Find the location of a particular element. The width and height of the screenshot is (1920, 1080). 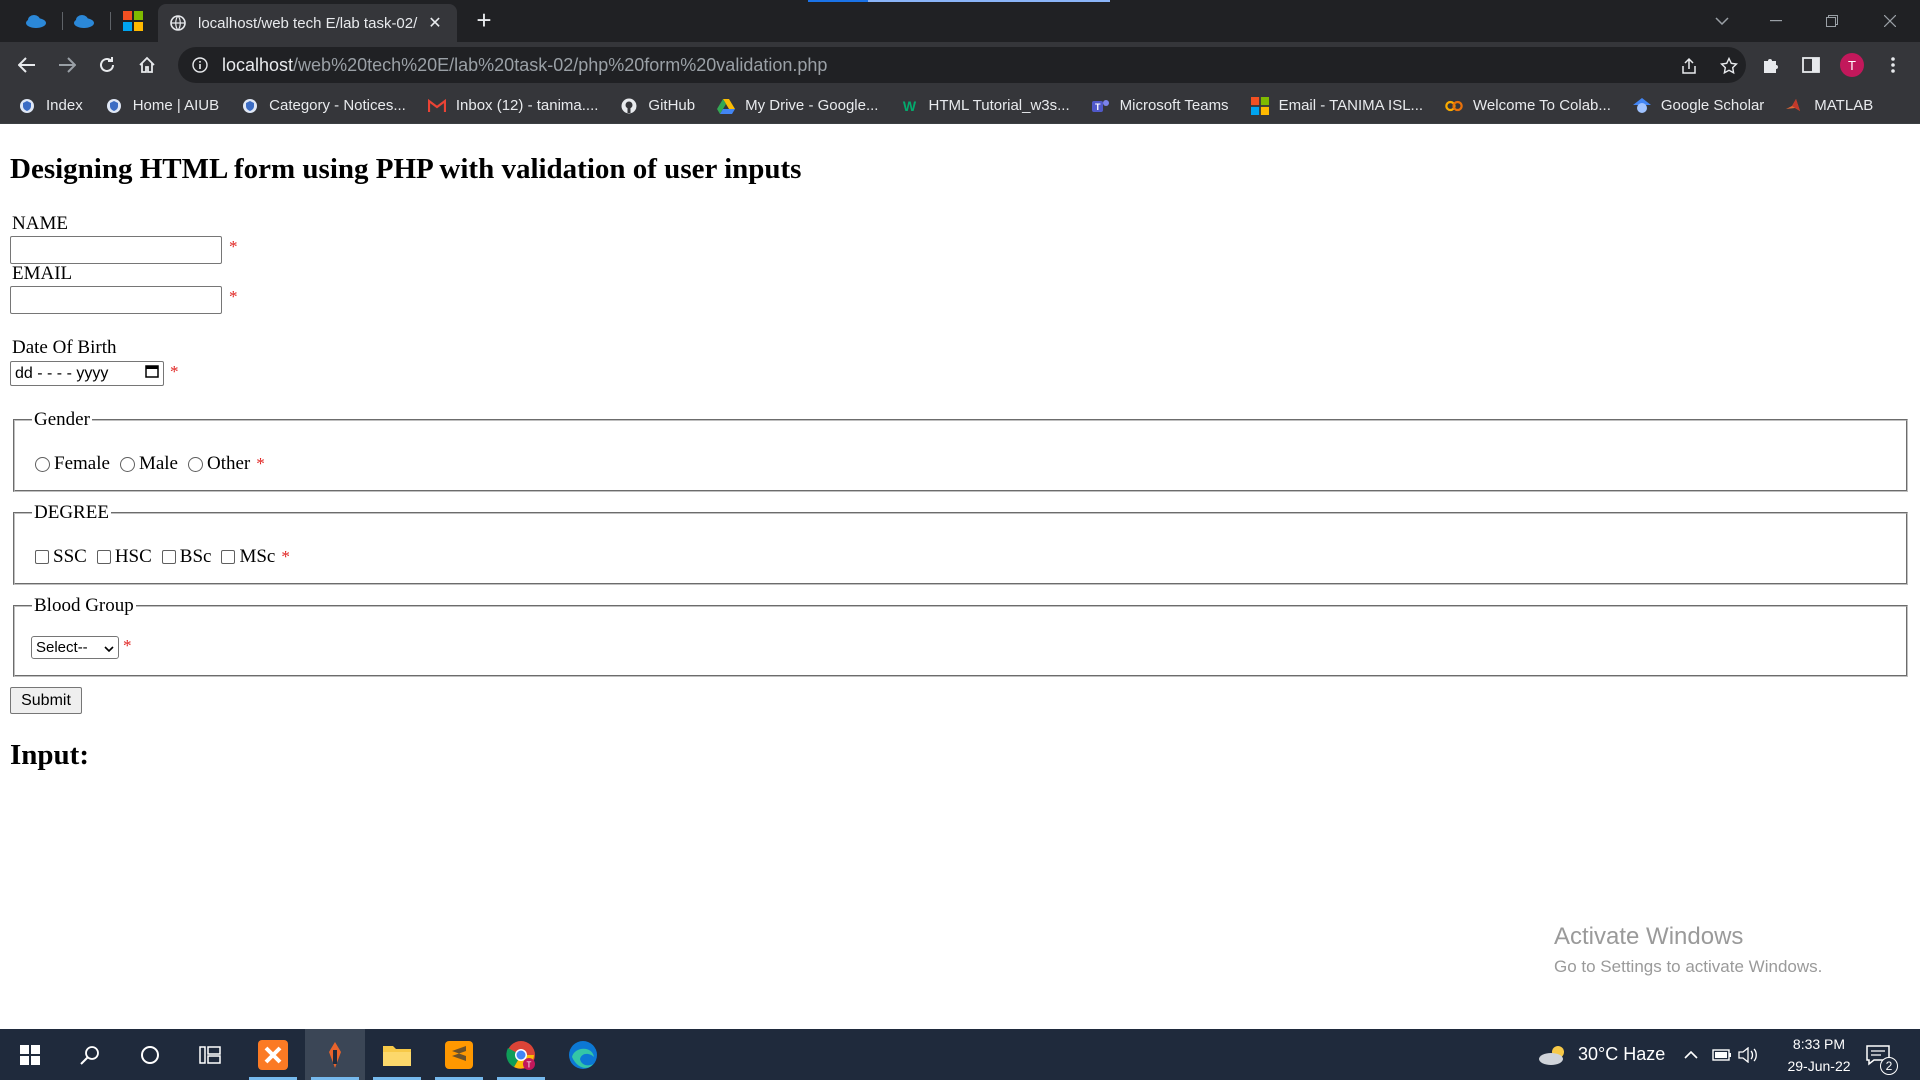

search-icon is located at coordinates (90, 1054).